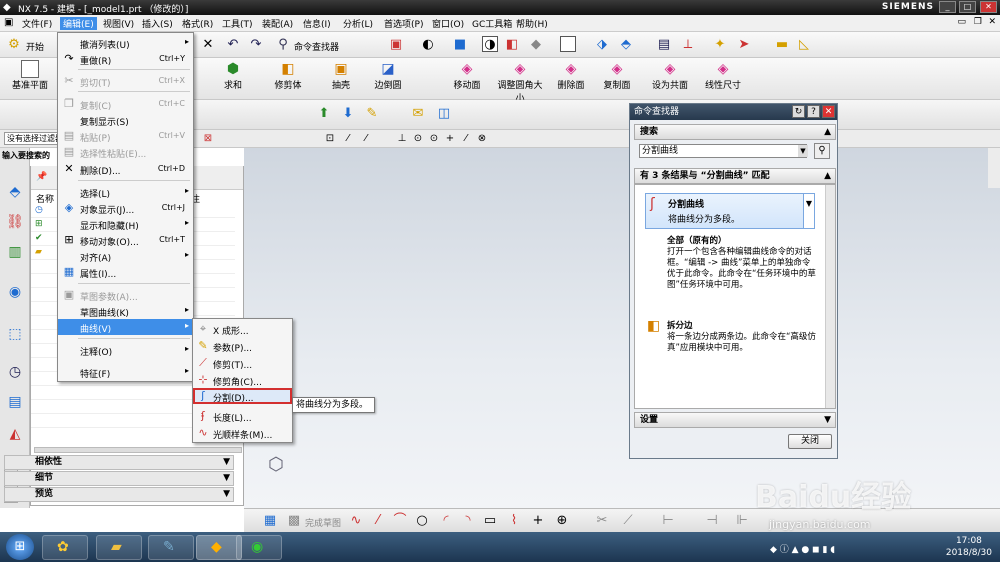  What do you see at coordinates (961, 22) in the screenshot?
I see `restore-doc-icon: ▭` at bounding box center [961, 22].